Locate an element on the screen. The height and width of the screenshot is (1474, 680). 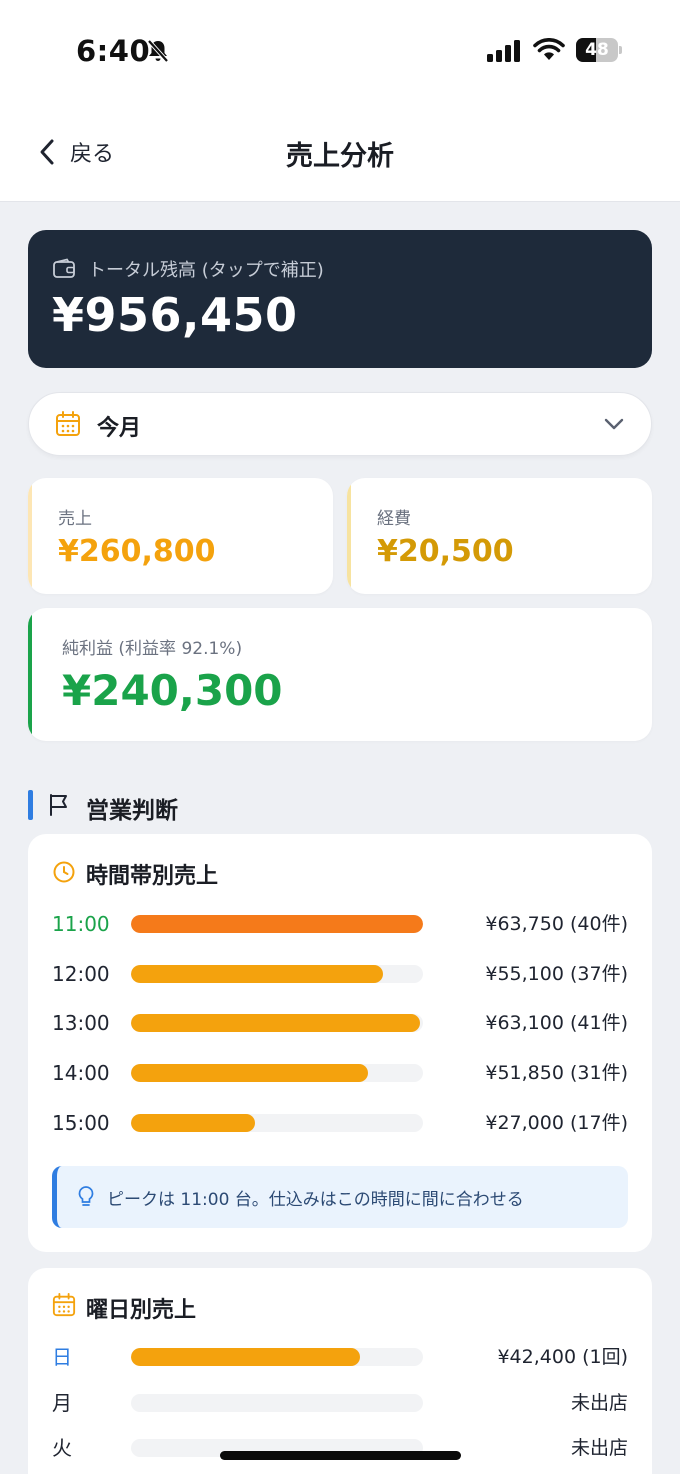
clock-icon is located at coordinates (64, 872).